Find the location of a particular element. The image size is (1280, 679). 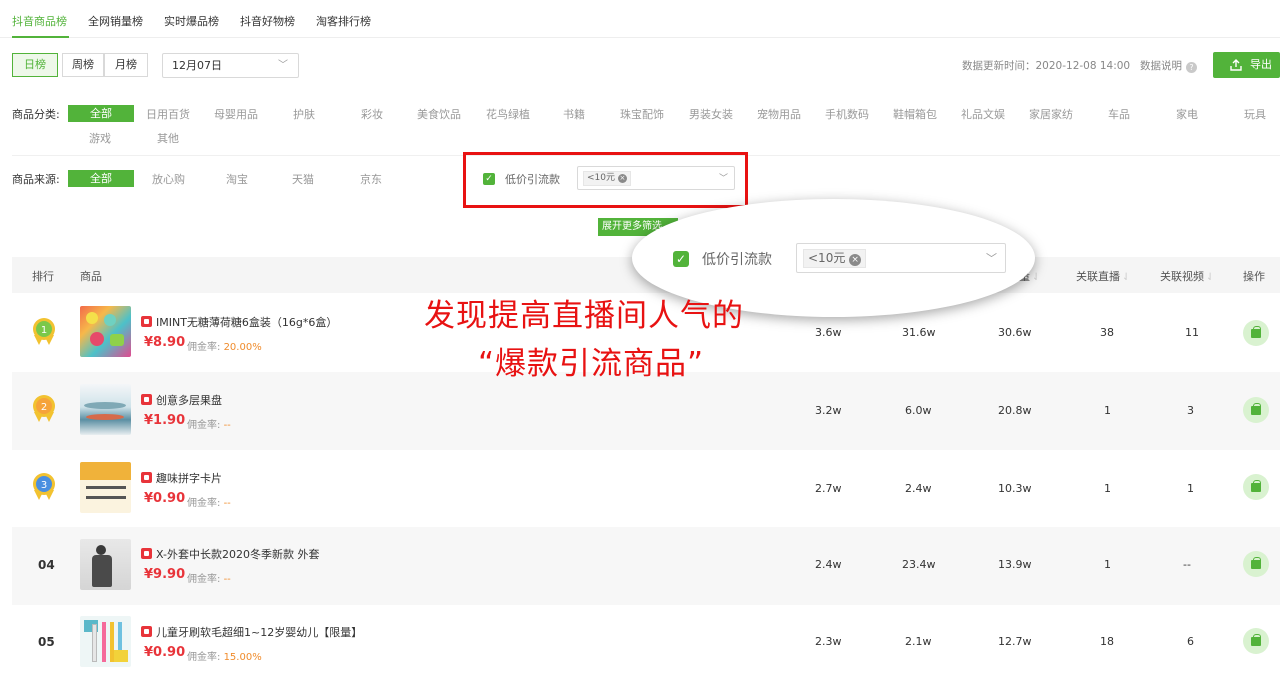

tab-douyin-product: 抖音商品榜 is located at coordinates (39, 21).